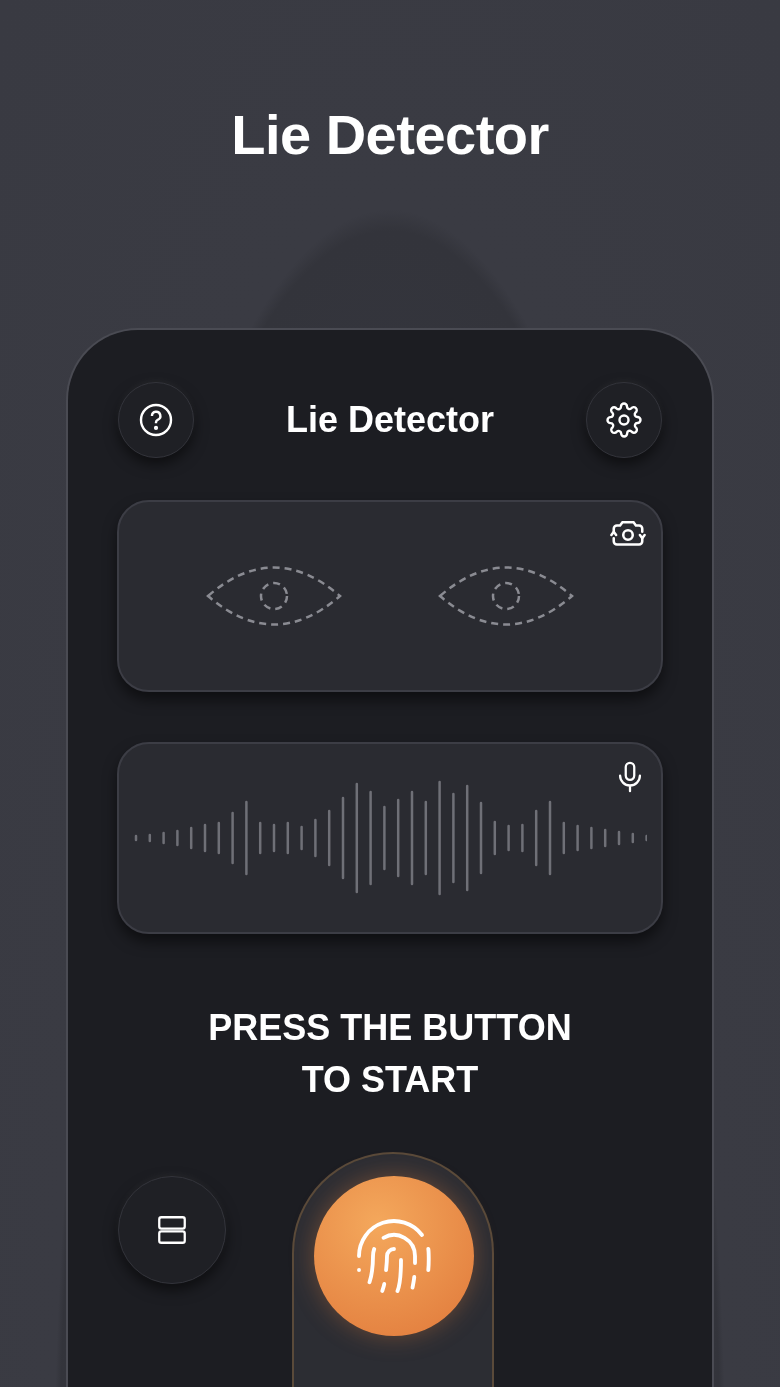 The width and height of the screenshot is (780, 1387). Describe the element at coordinates (156, 420) in the screenshot. I see `help-icon` at that location.